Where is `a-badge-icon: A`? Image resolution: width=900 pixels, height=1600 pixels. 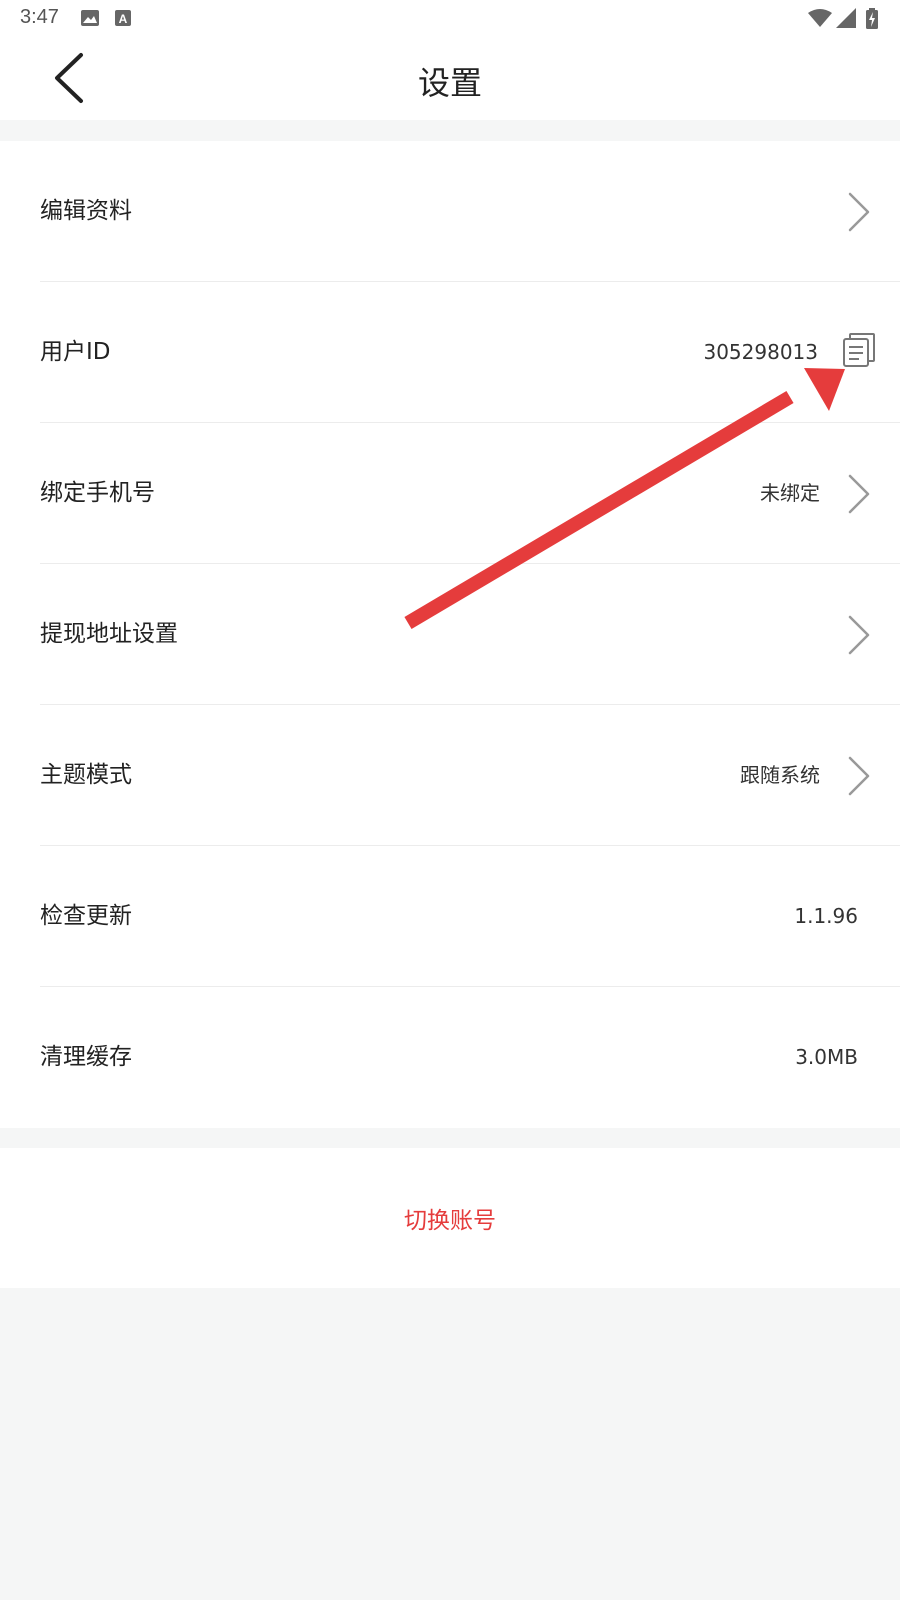
a-badge-icon: A is located at coordinates (123, 18).